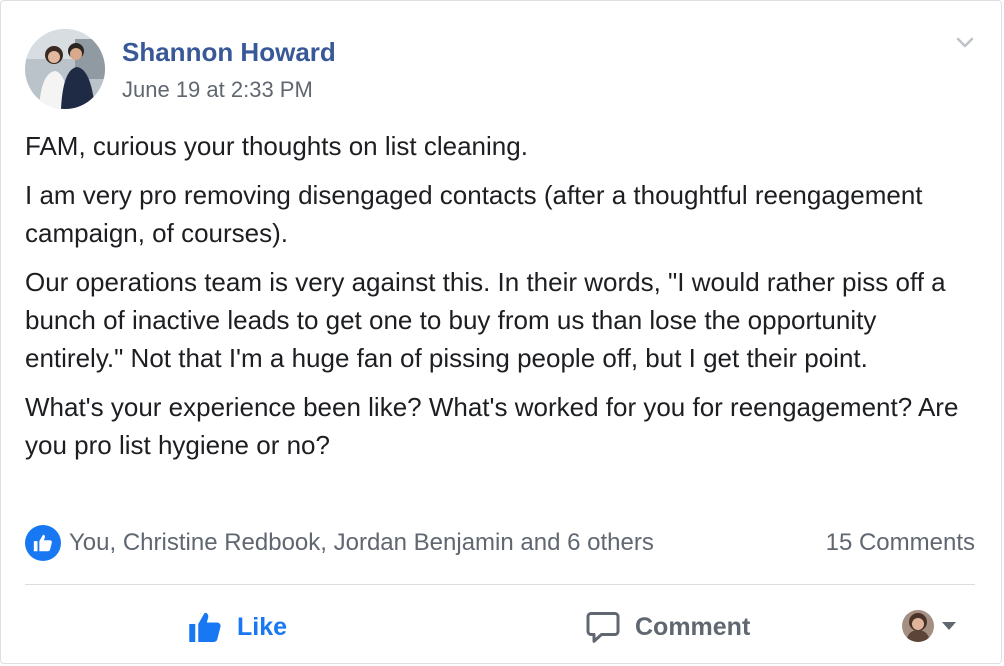  What do you see at coordinates (229, 52) in the screenshot?
I see `author-name: Shannon Howard` at bounding box center [229, 52].